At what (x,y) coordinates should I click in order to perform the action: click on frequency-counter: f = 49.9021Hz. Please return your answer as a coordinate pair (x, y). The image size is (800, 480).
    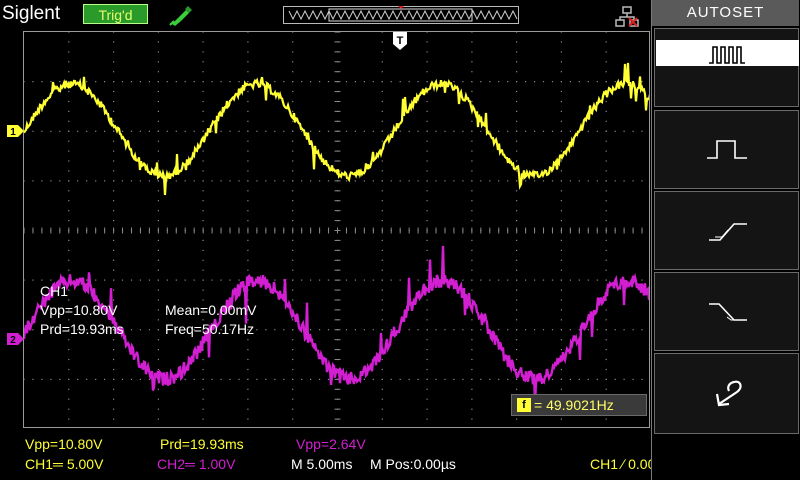
    Looking at the image, I should click on (579, 405).